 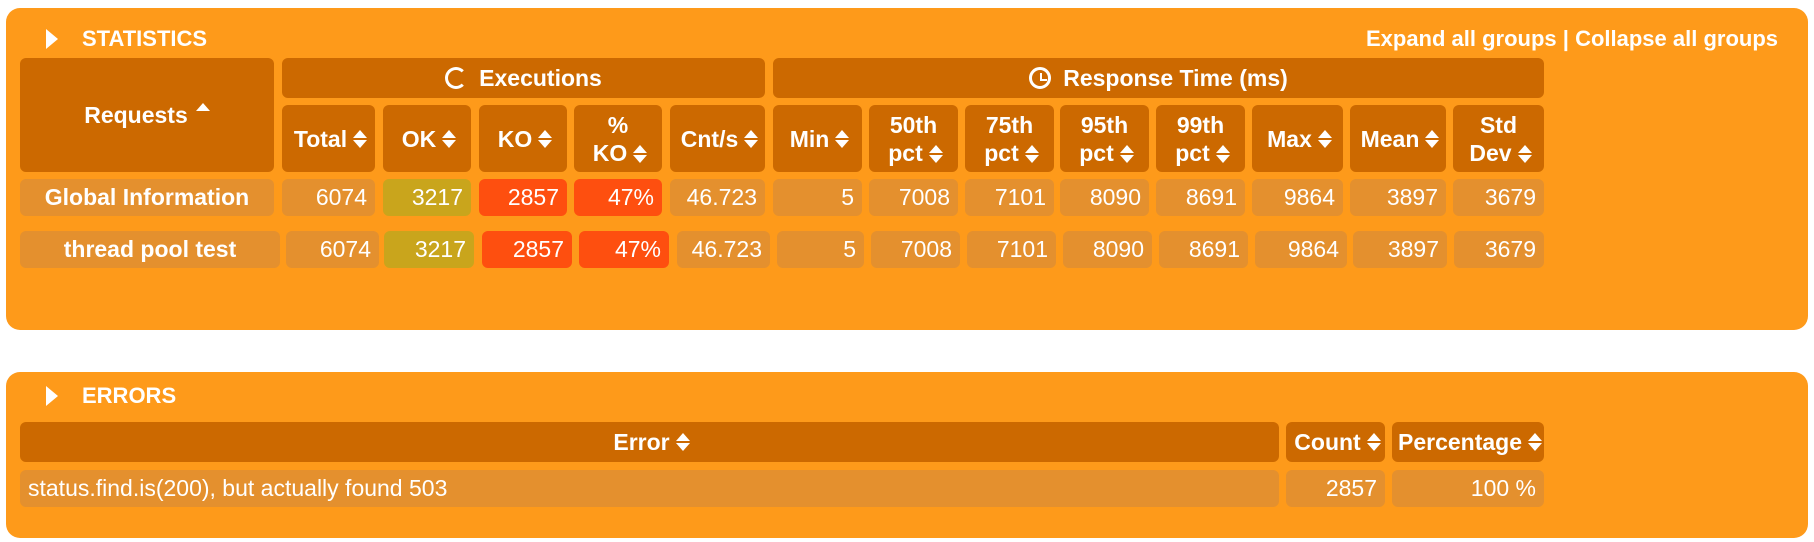 I want to click on requests-header: Requests, so click(x=147, y=115).